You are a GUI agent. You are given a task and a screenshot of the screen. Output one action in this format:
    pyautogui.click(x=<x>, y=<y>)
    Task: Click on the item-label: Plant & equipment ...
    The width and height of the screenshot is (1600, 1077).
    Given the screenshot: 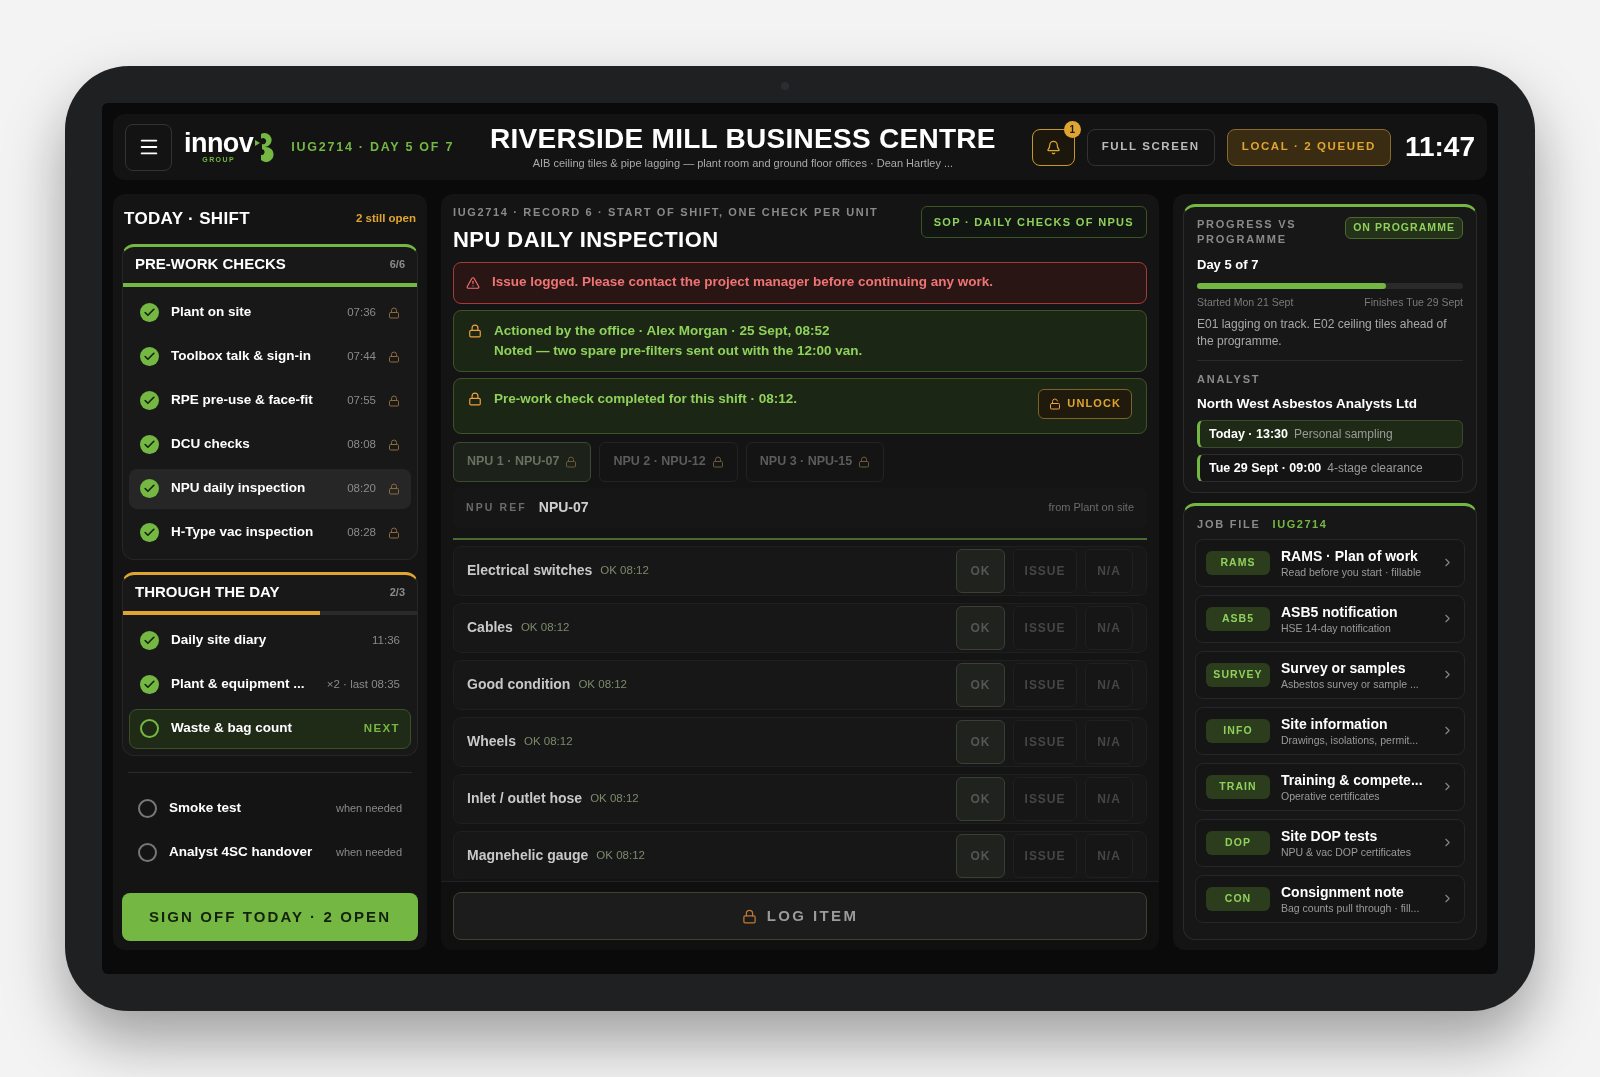 What is the action you would take?
    pyautogui.click(x=238, y=684)
    